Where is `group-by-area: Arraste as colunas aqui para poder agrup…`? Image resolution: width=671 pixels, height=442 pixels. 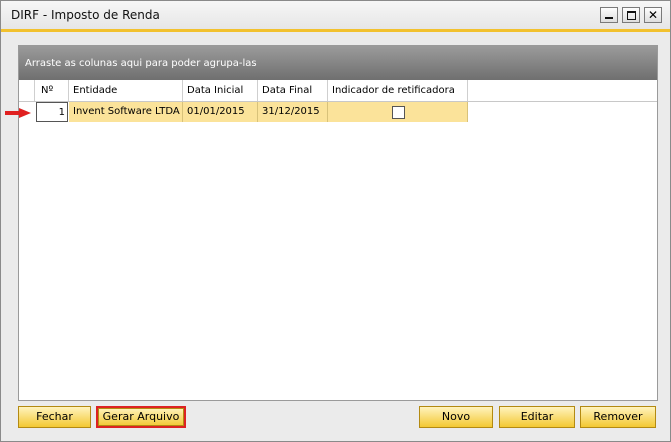 group-by-area: Arraste as colunas aqui para poder agrup… is located at coordinates (338, 63).